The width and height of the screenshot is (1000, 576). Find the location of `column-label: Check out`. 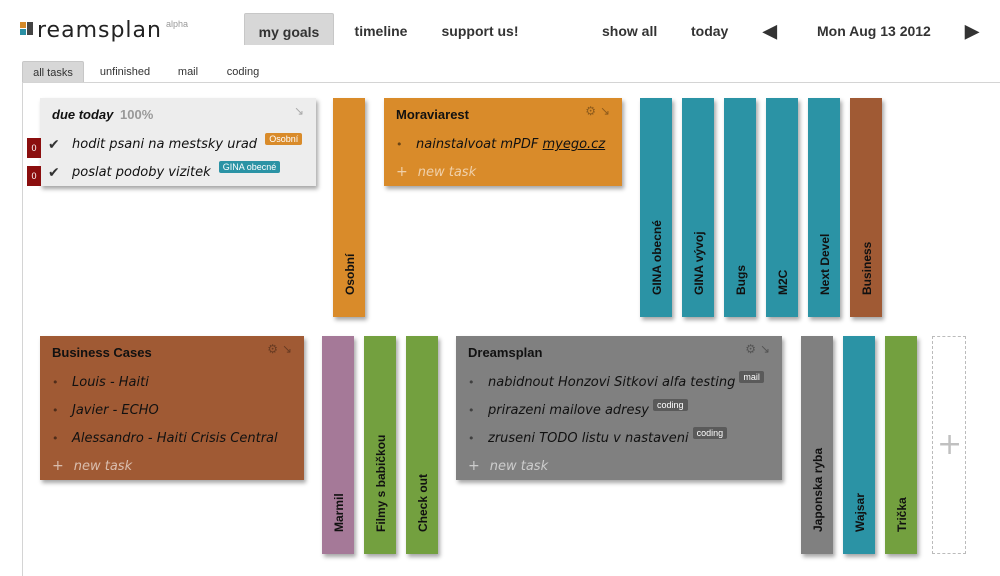

column-label: Check out is located at coordinates (423, 502).